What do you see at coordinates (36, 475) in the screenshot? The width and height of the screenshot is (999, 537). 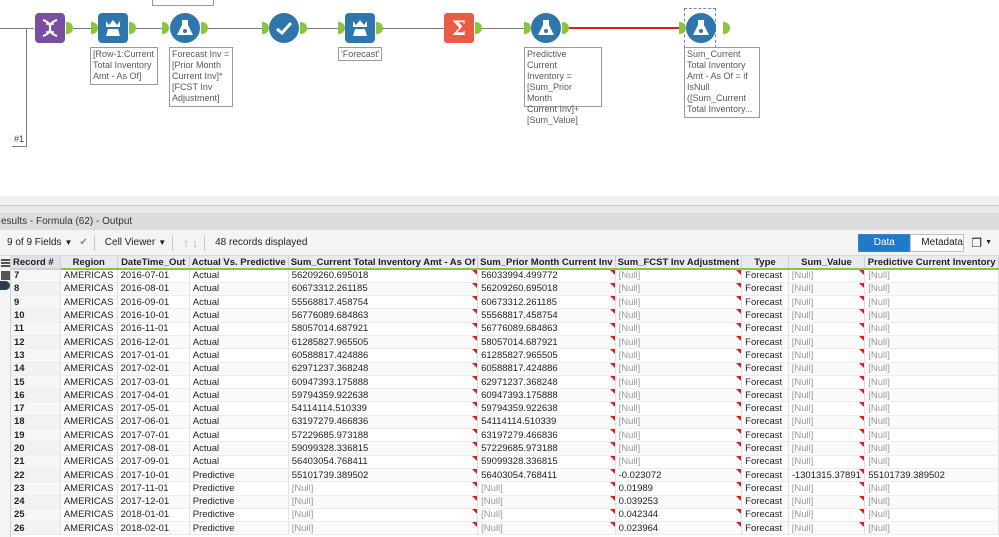 I see `record-number-cell: 22` at bounding box center [36, 475].